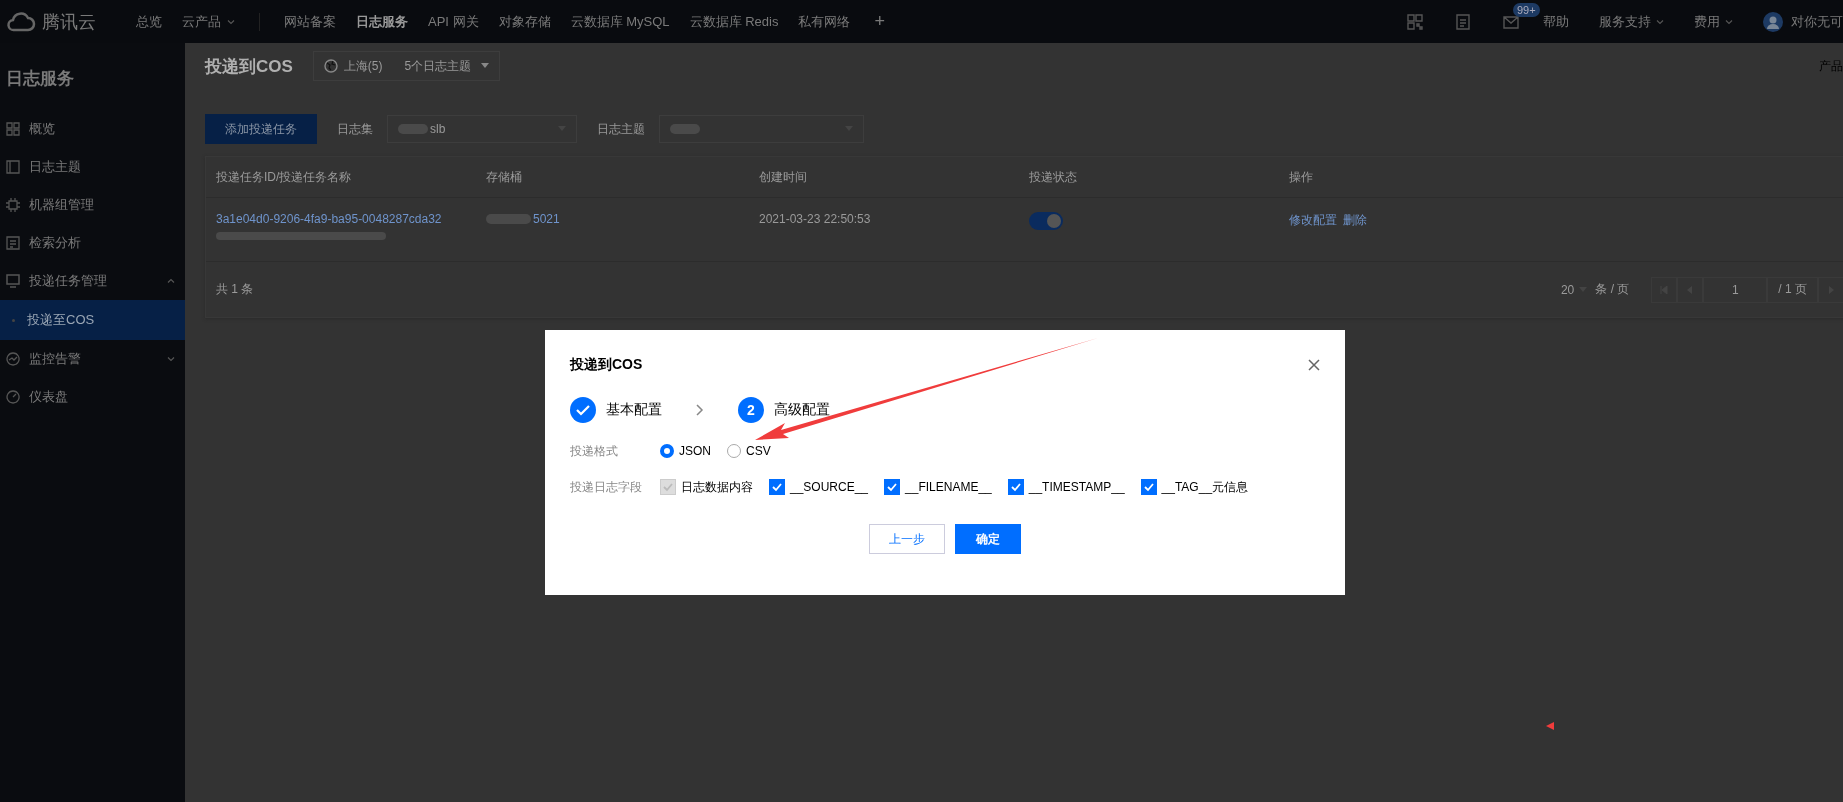 This screenshot has height=802, width=1843. Describe the element at coordinates (879, 21) in the screenshot. I see `add-tab-button: +` at that location.